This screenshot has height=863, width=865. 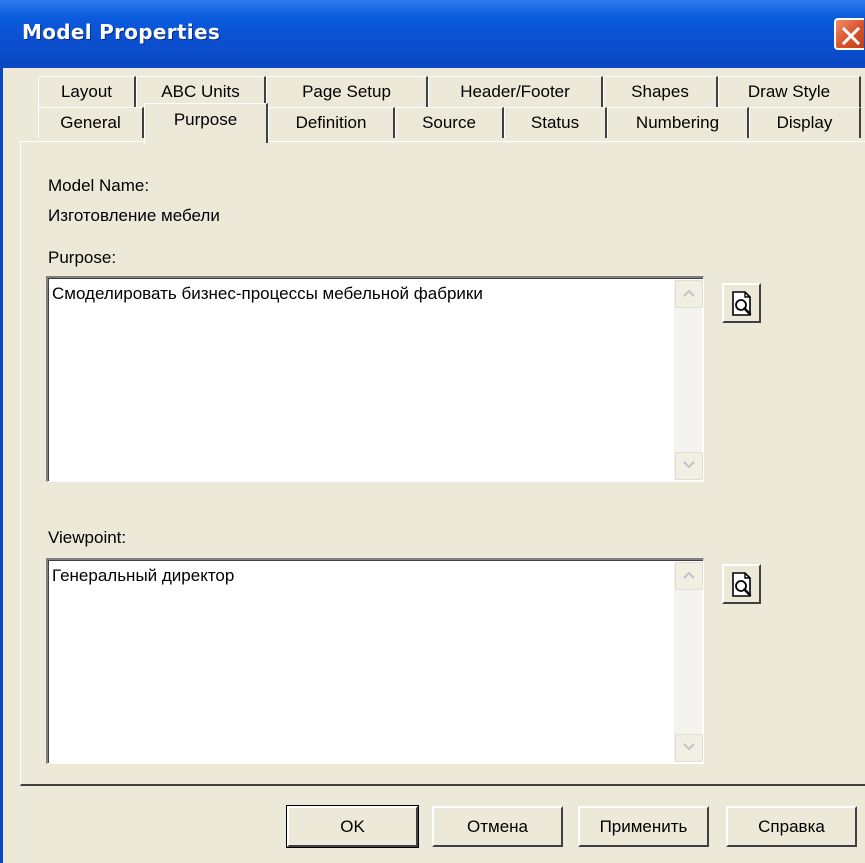 I want to click on purpose-scrollbar, so click(x=688, y=380).